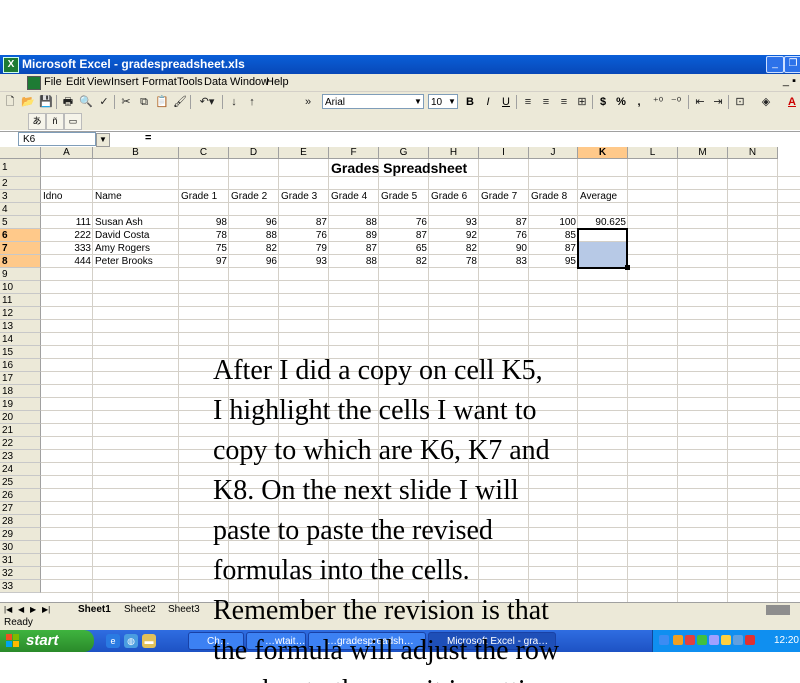  Describe the element at coordinates (255, 196) in the screenshot. I see `header-cell: Grade 2` at that location.